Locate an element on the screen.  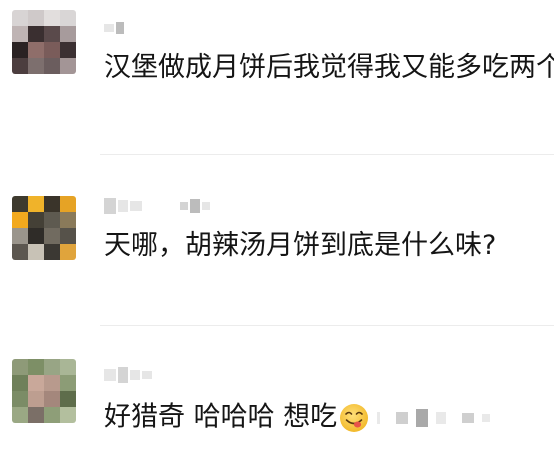
comment-text-part: 想吃 is located at coordinates (310, 417).